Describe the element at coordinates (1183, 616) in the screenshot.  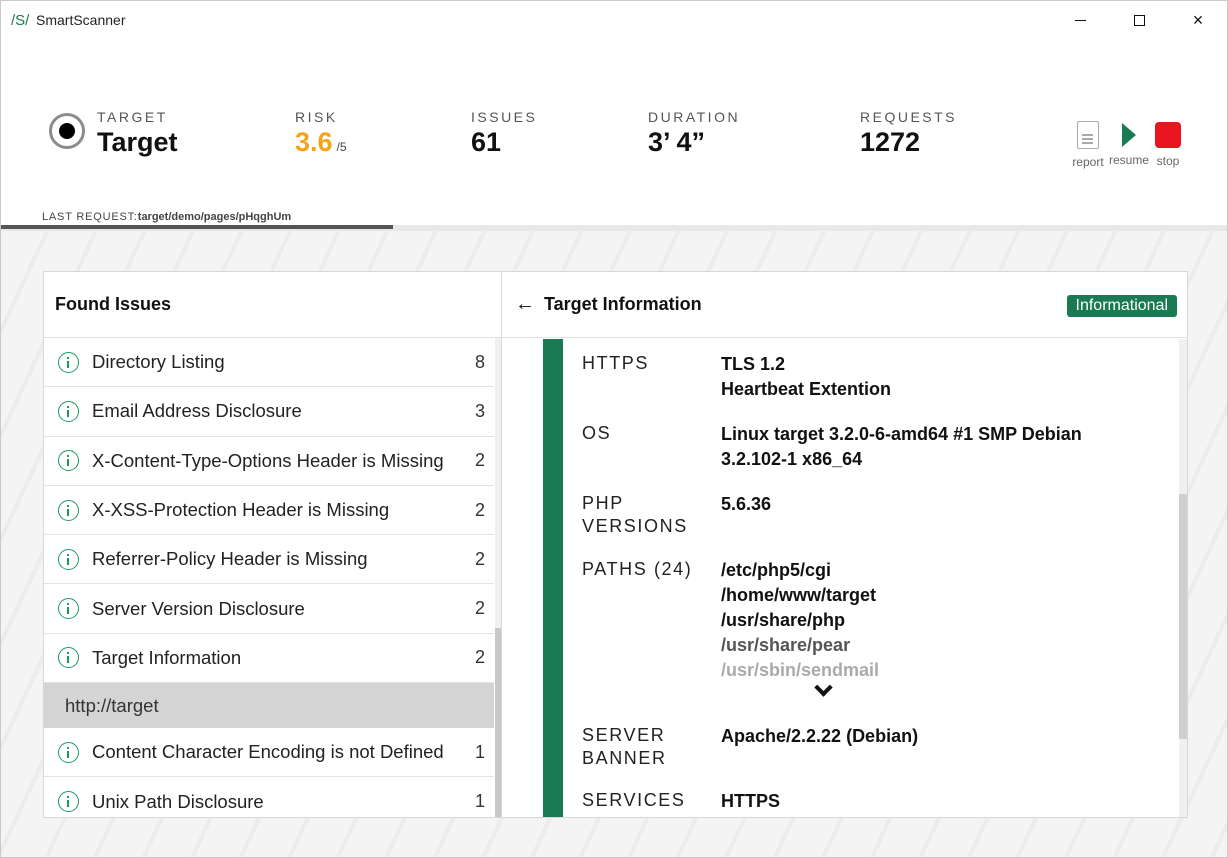
I see `scrollbar-thumb` at that location.